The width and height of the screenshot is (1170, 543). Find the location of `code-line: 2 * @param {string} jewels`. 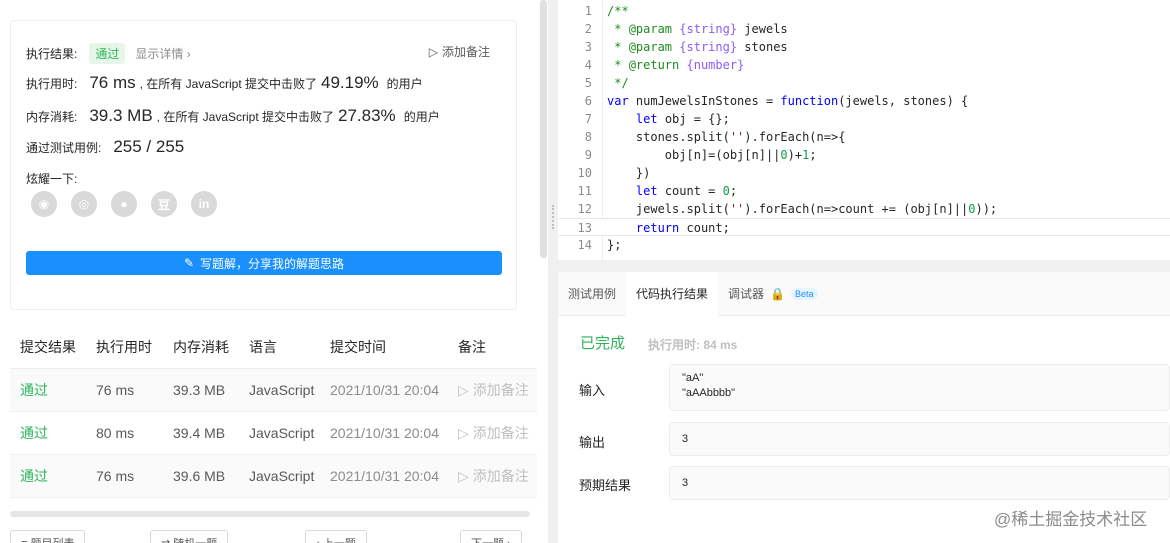

code-line: 2 * @param {string} jewels is located at coordinates (864, 29).